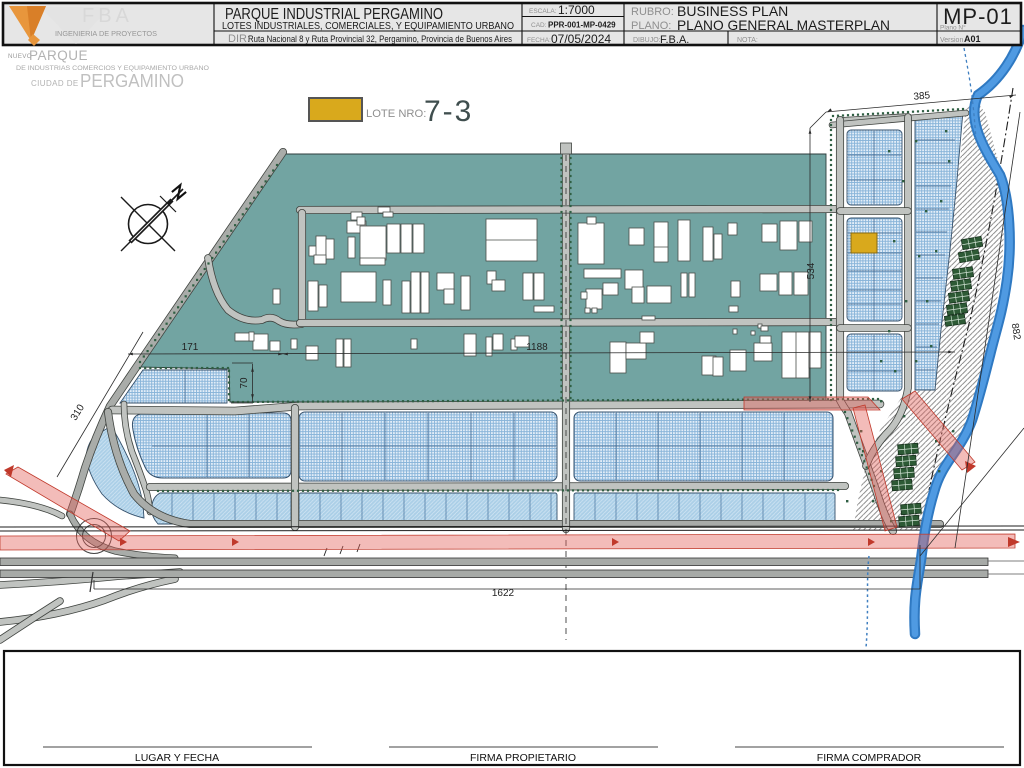  What do you see at coordinates (951, 40) in the screenshot?
I see `svg-text: Version` at bounding box center [951, 40].